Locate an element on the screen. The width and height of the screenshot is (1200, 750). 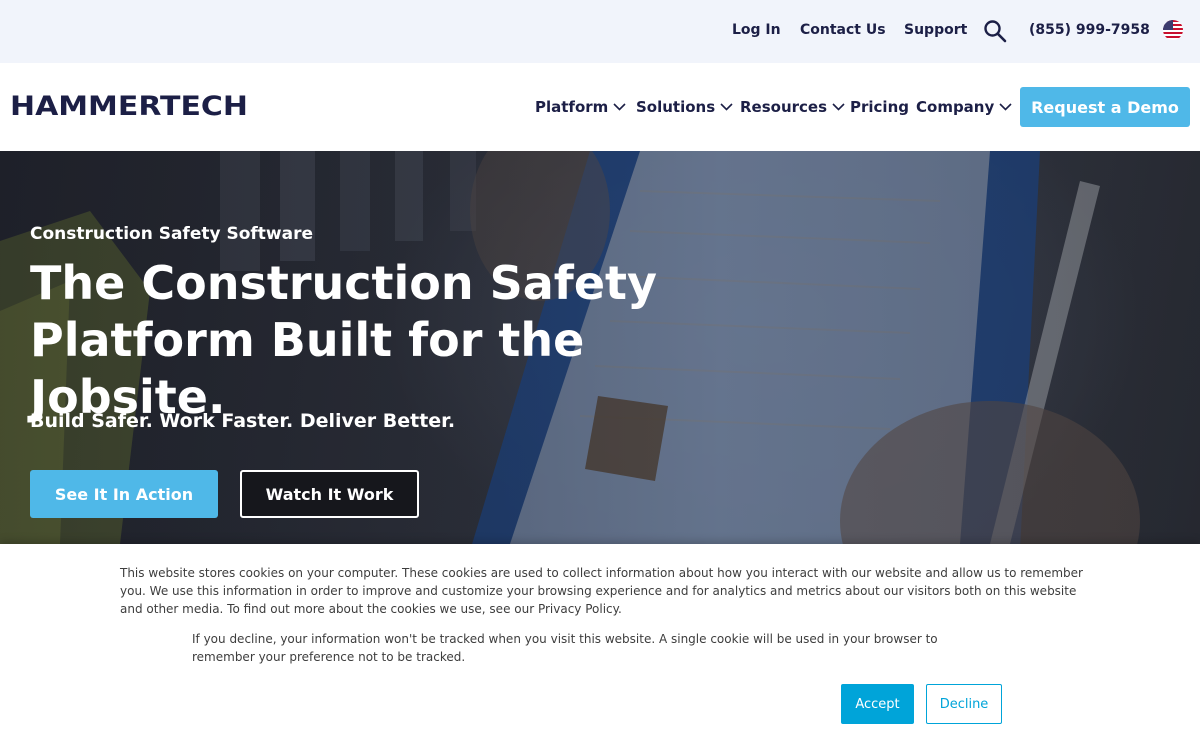
decline-cookies-button: Decline is located at coordinates (964, 704).